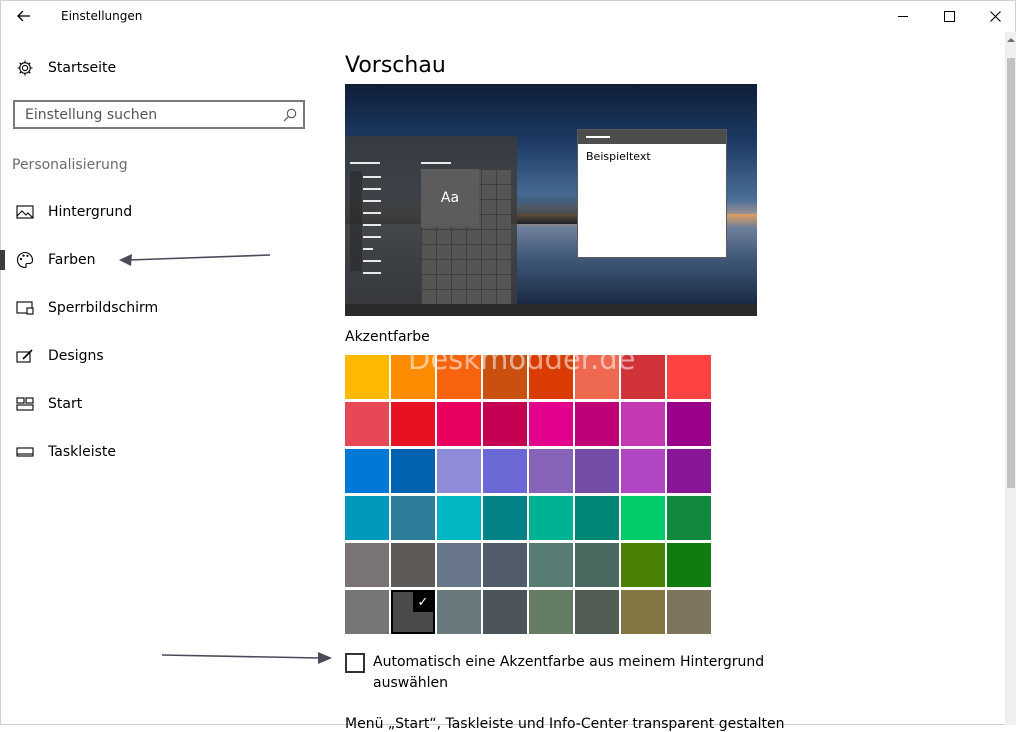 The image size is (1016, 732). What do you see at coordinates (102, 16) in the screenshot?
I see `window-title: Einstellungen` at bounding box center [102, 16].